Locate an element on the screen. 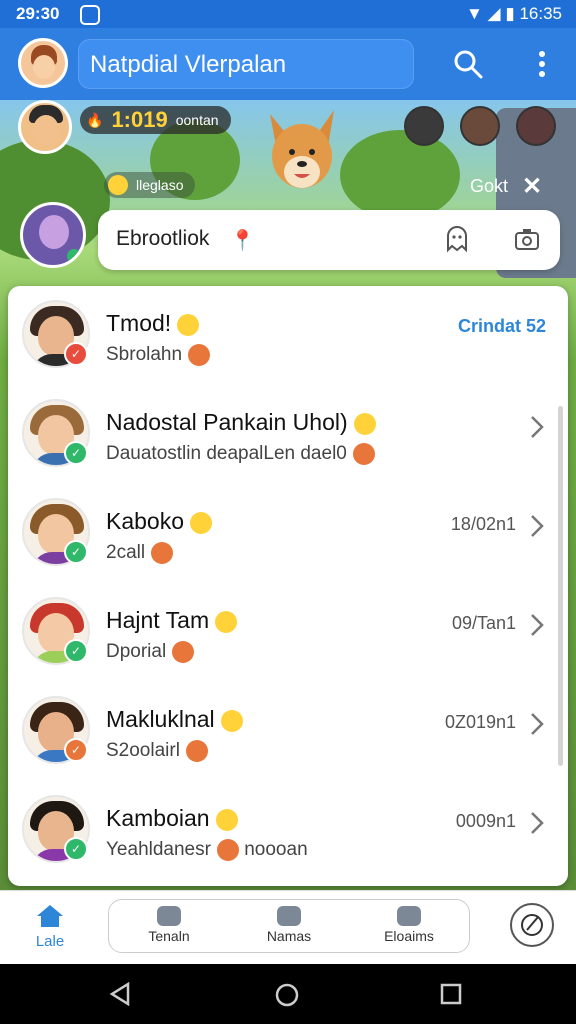  chat-preview-text: Yeahldanesr is located at coordinates (158, 850).